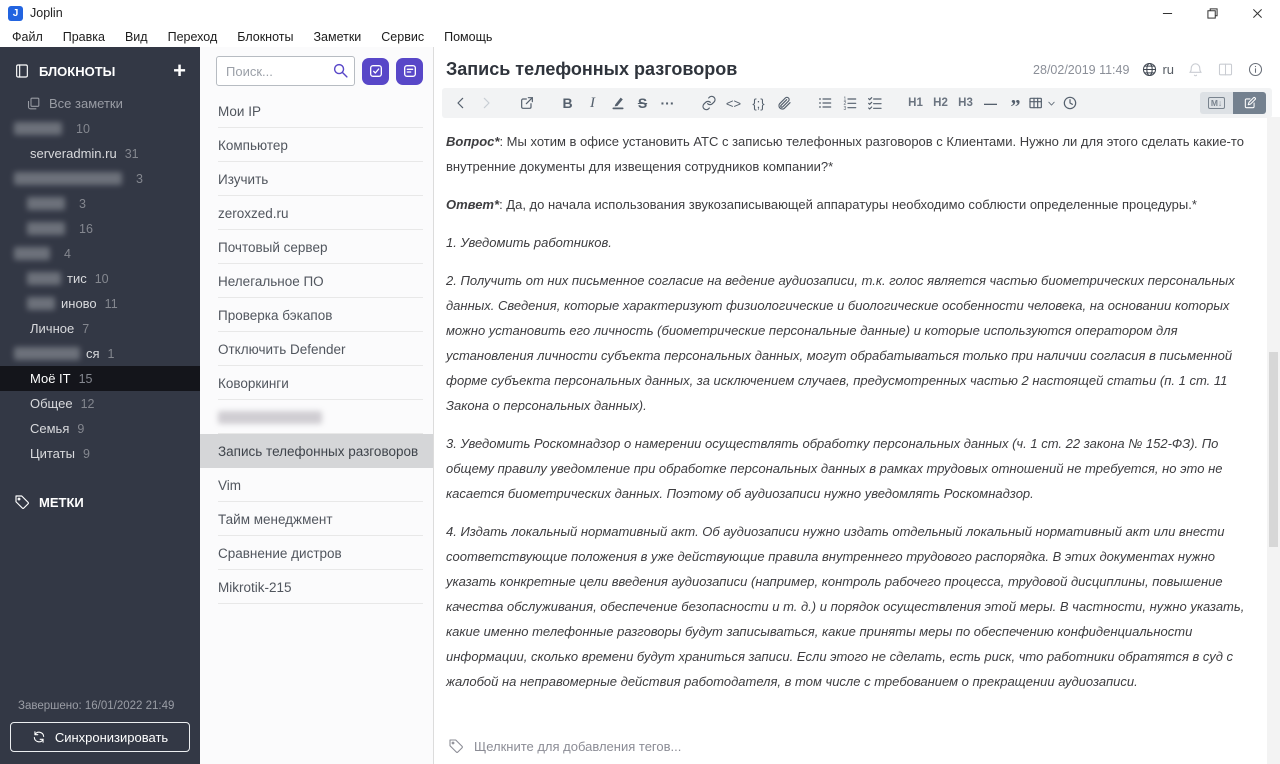 This screenshot has width=1280, height=764. Describe the element at coordinates (473, 204) in the screenshot. I see `qa-label: Ответ*` at that location.